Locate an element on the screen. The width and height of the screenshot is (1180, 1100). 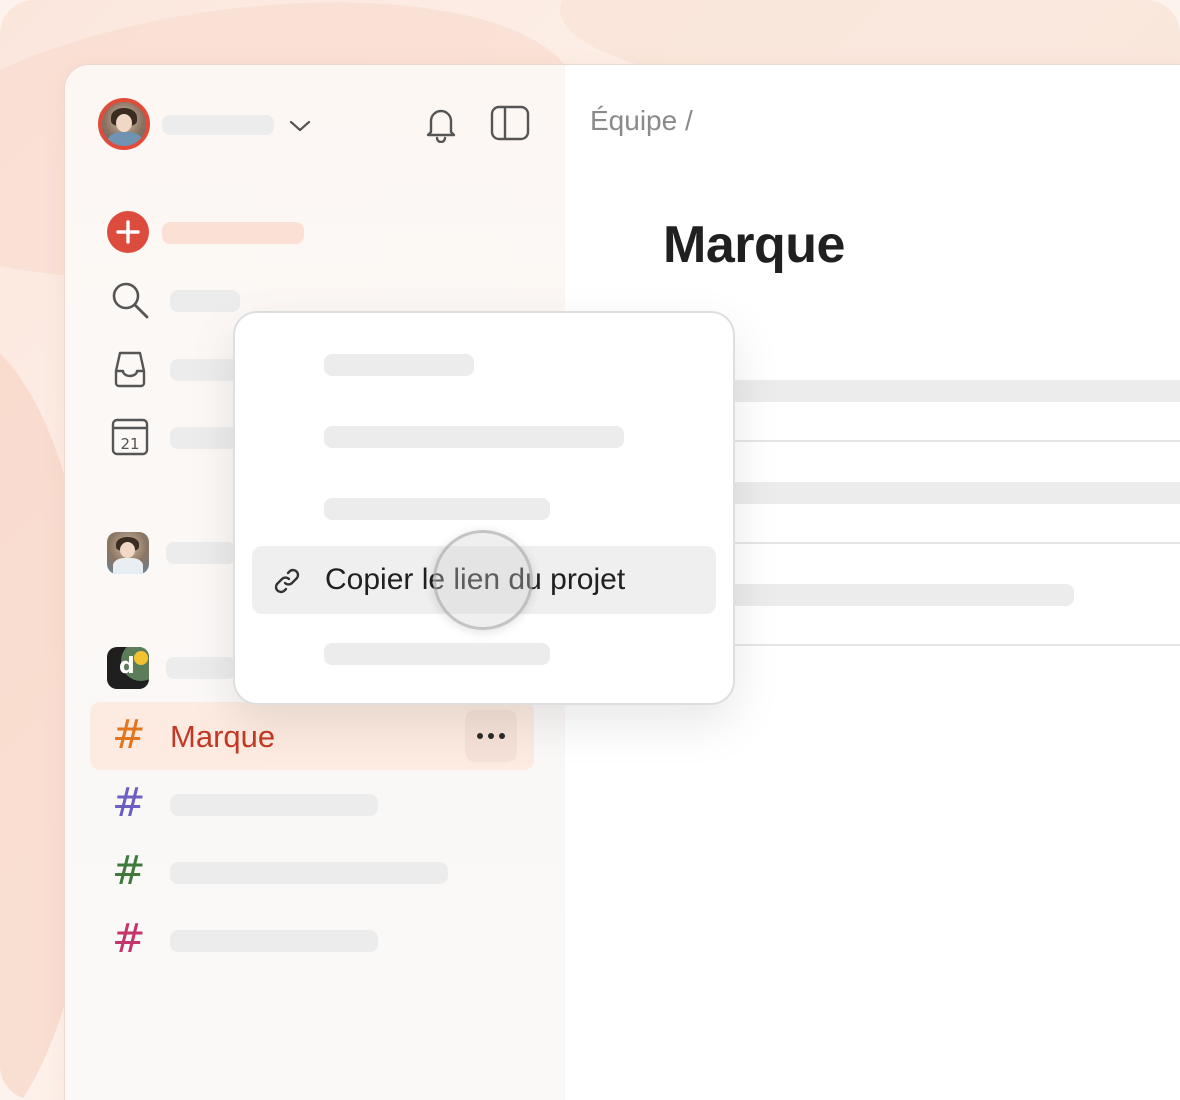
today-label-placeholder is located at coordinates (205, 438).